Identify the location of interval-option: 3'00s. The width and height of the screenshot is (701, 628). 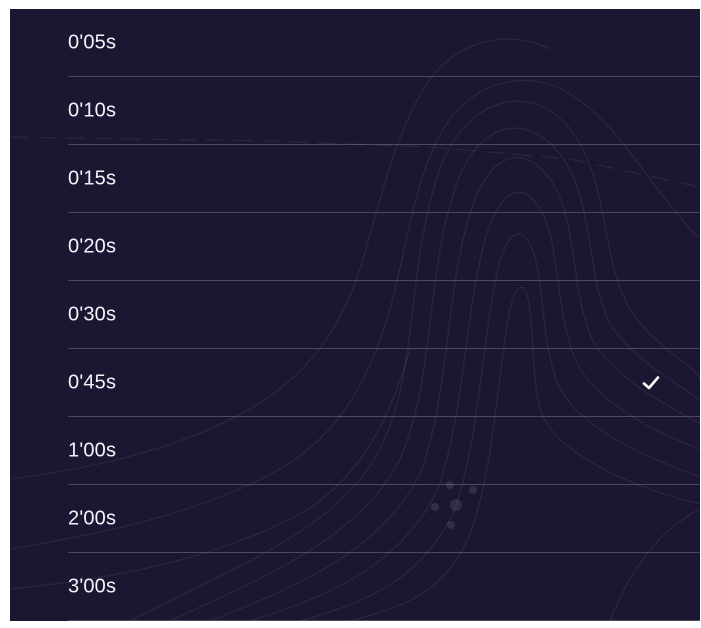
(355, 587).